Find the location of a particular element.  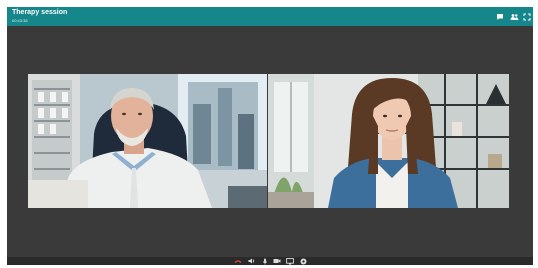

title-bar: Therapy session 00:43:38 is located at coordinates (270, 16).